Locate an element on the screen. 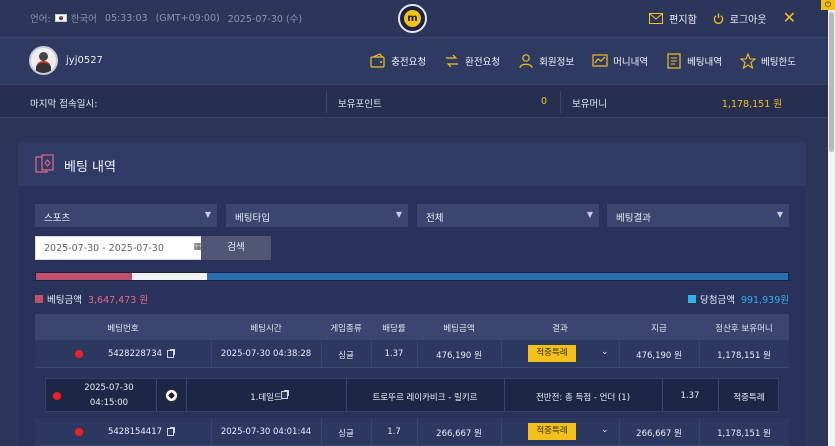 This screenshot has width=835, height=446. nav-withdraw-request: 환전요청 is located at coordinates (472, 61).